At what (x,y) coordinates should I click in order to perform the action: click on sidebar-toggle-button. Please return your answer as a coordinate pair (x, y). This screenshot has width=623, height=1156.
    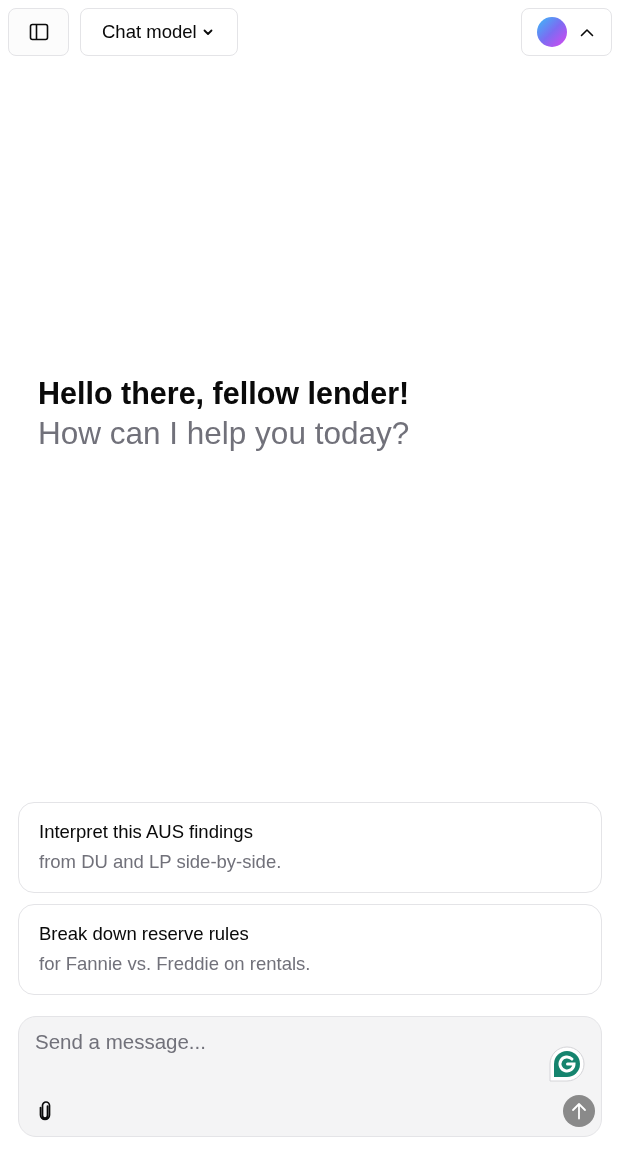
    Looking at the image, I should click on (38, 32).